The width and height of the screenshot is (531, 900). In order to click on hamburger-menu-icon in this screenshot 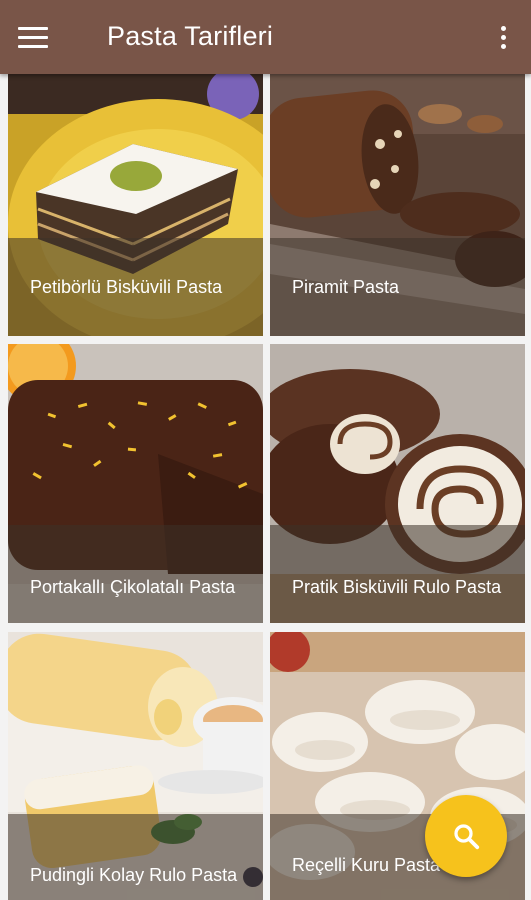, I will do `click(38, 37)`.